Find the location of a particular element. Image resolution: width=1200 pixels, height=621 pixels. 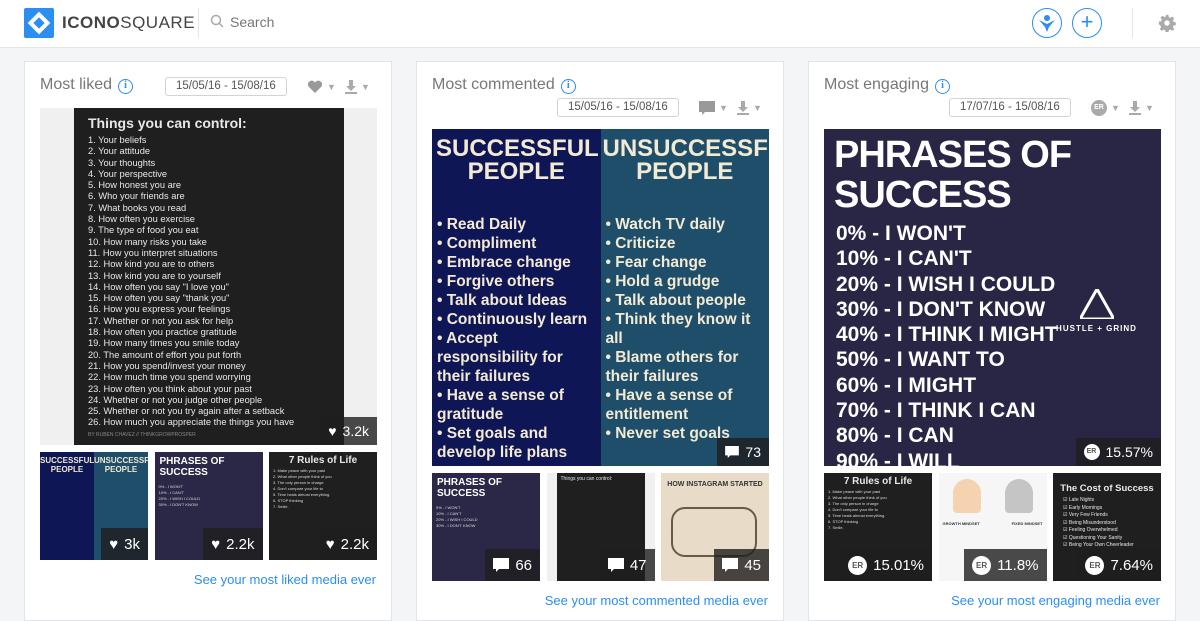

comments-count: 73 is located at coordinates (753, 452).